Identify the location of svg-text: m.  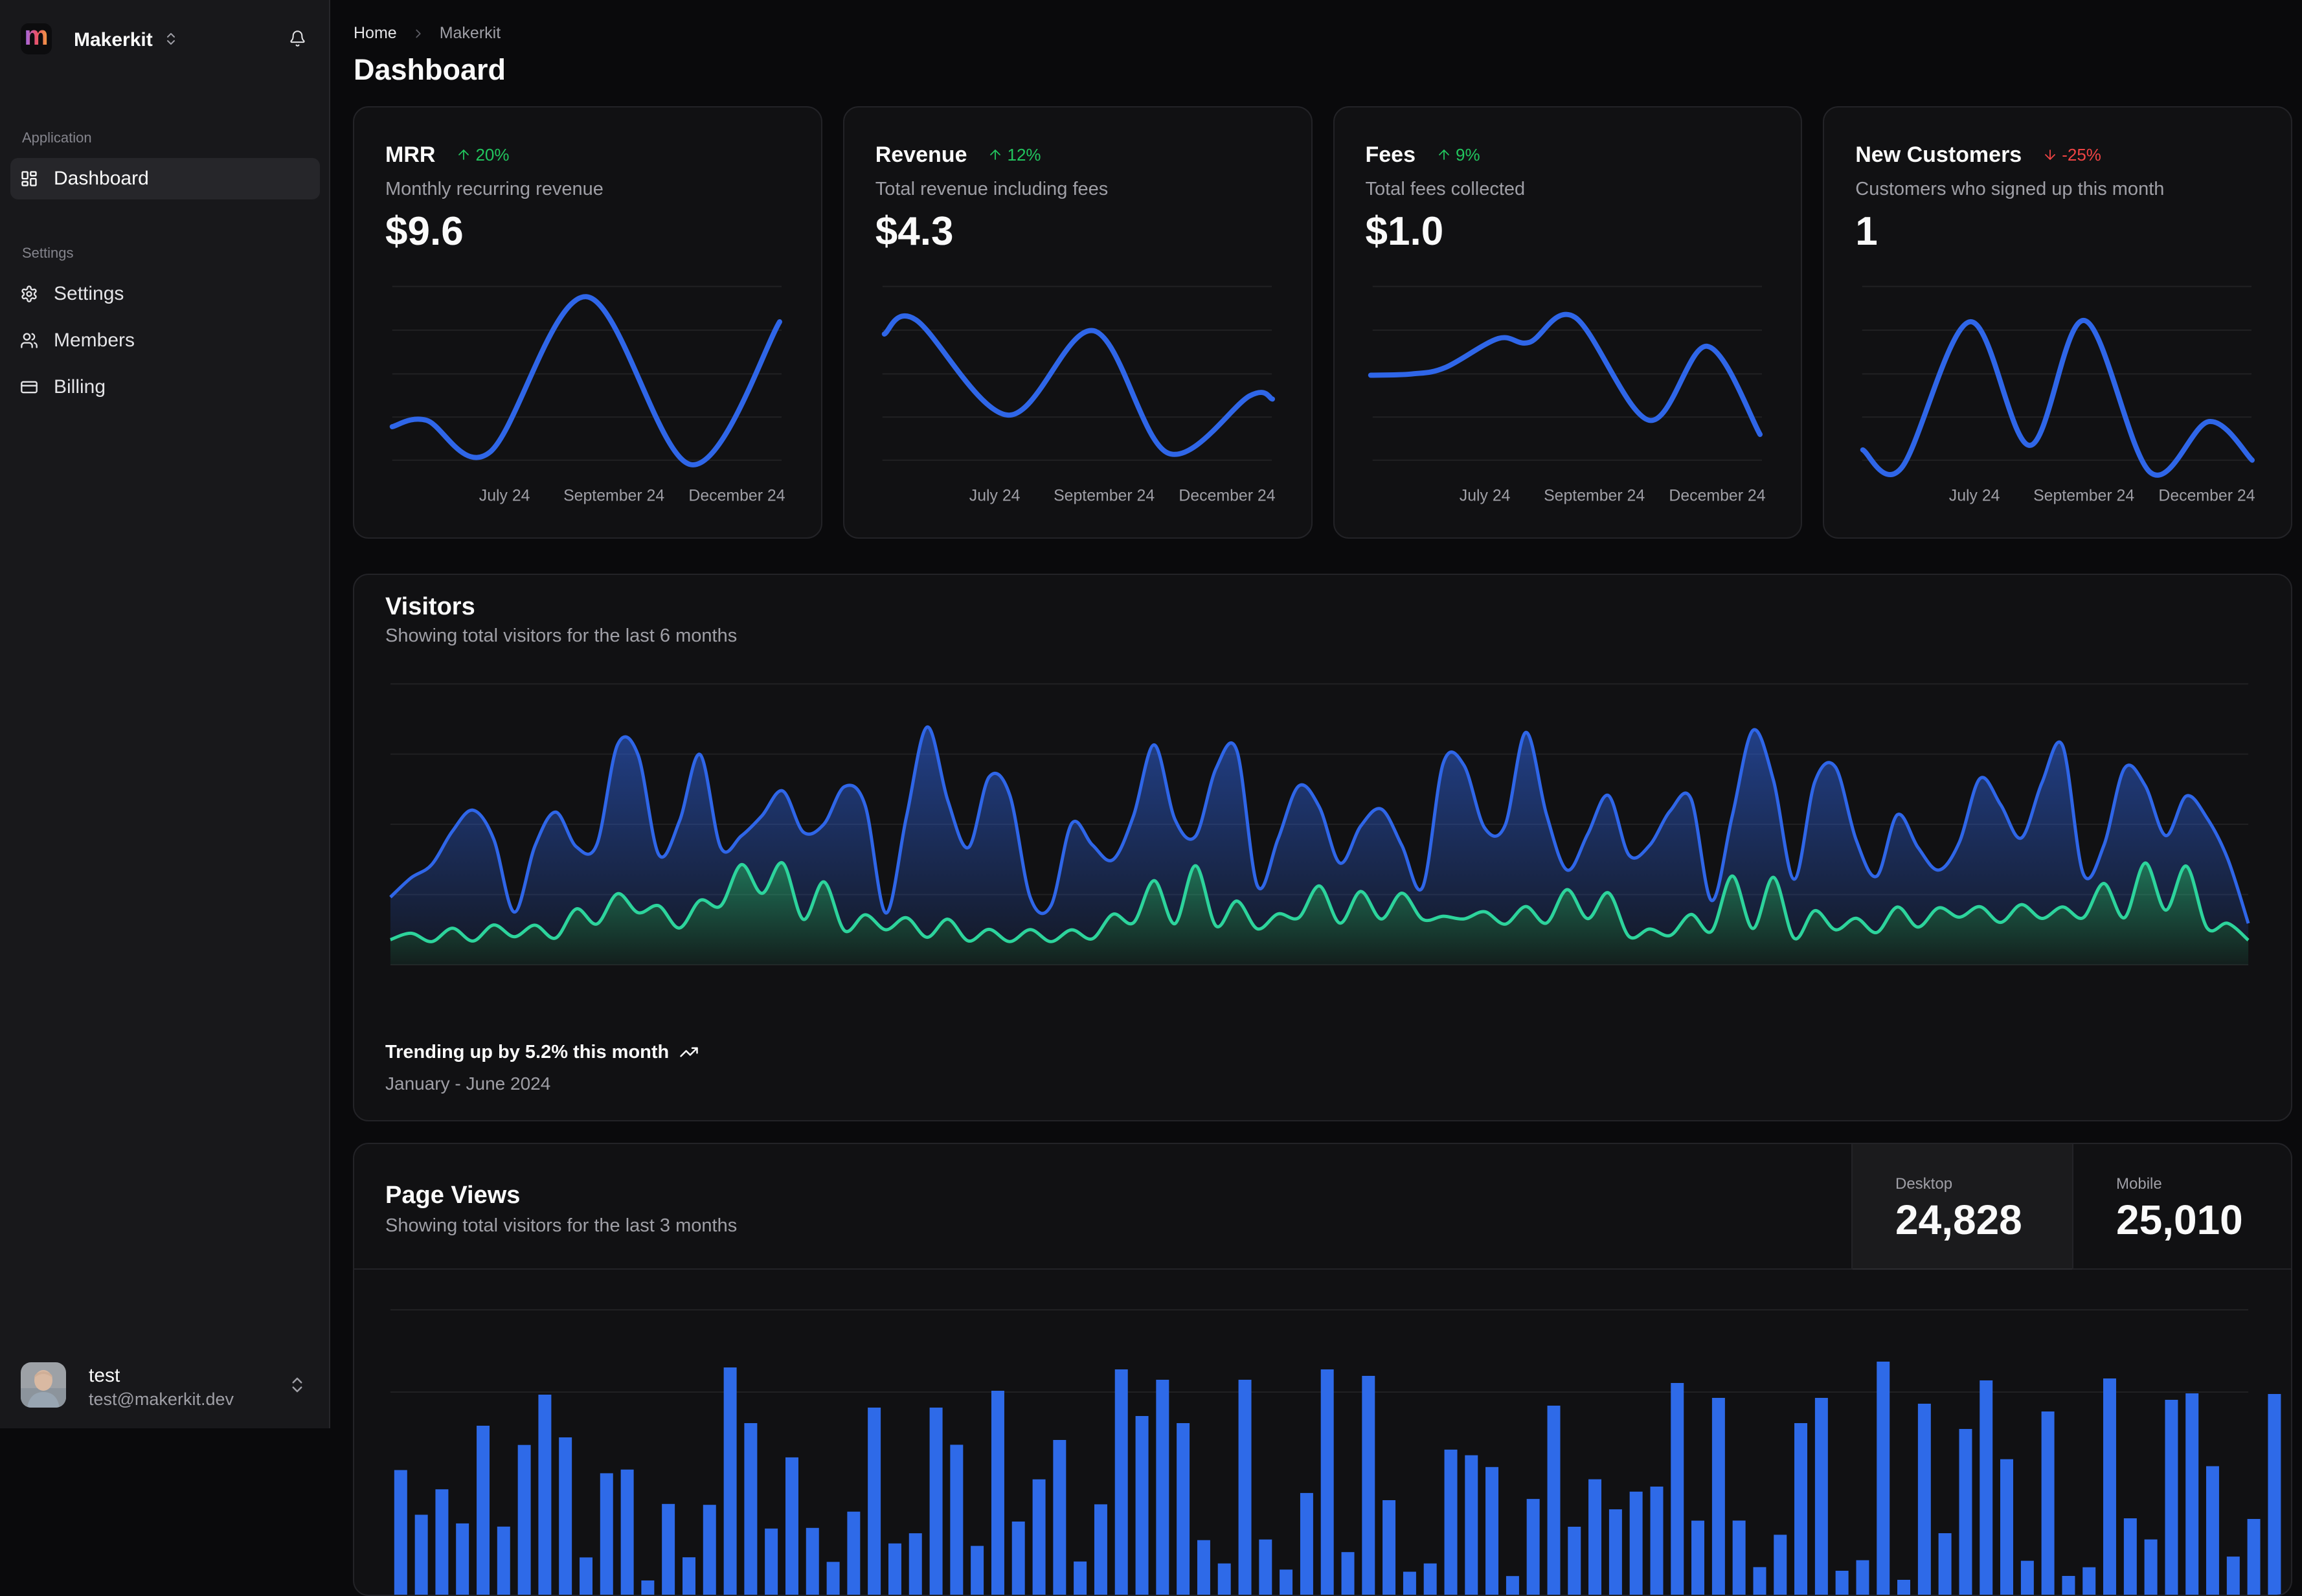
(36, 37).